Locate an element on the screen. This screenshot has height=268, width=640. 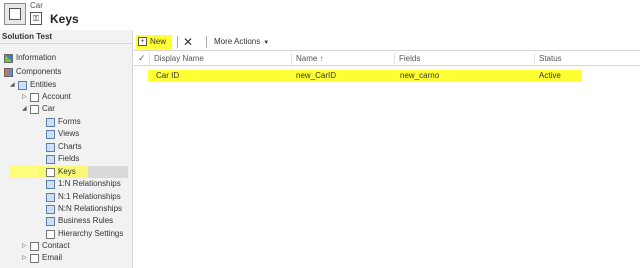
information-icon is located at coordinates (8, 58).